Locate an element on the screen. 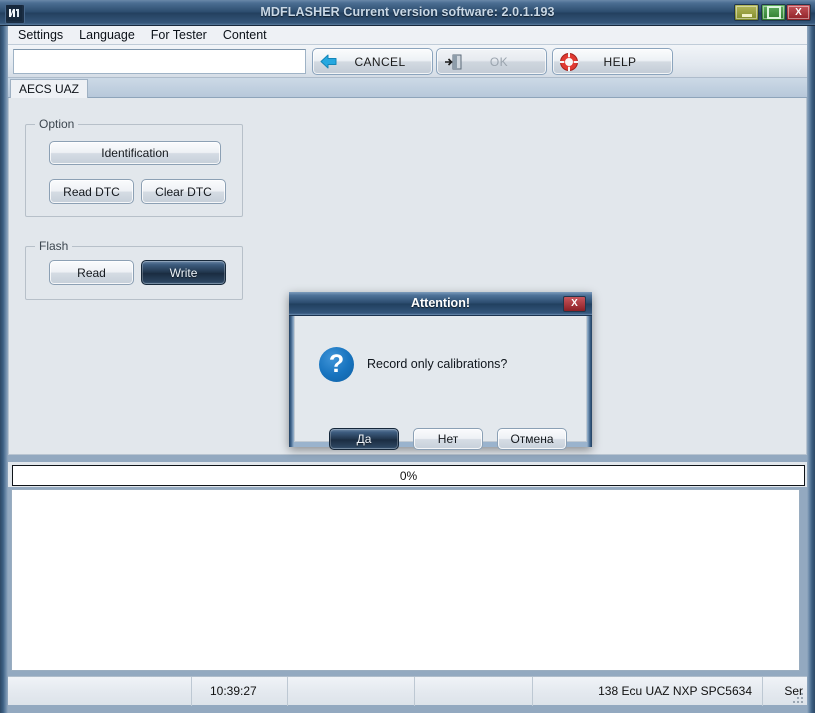  close-button: X is located at coordinates (798, 12).